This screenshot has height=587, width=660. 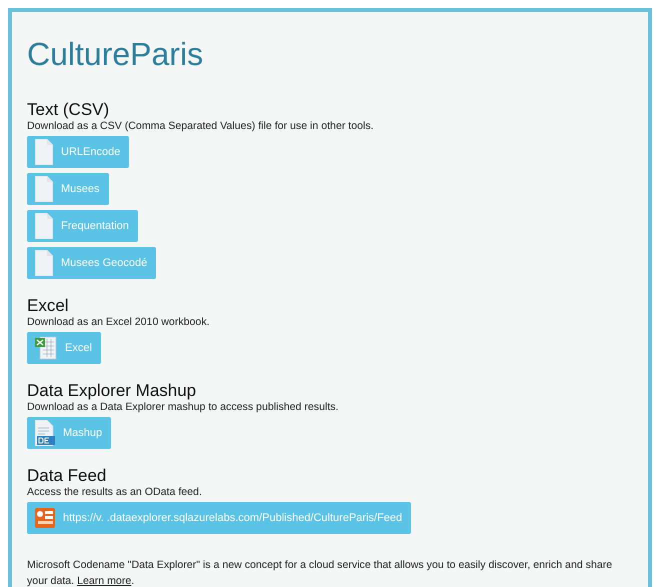 I want to click on download-button: Musees, so click(x=68, y=189).